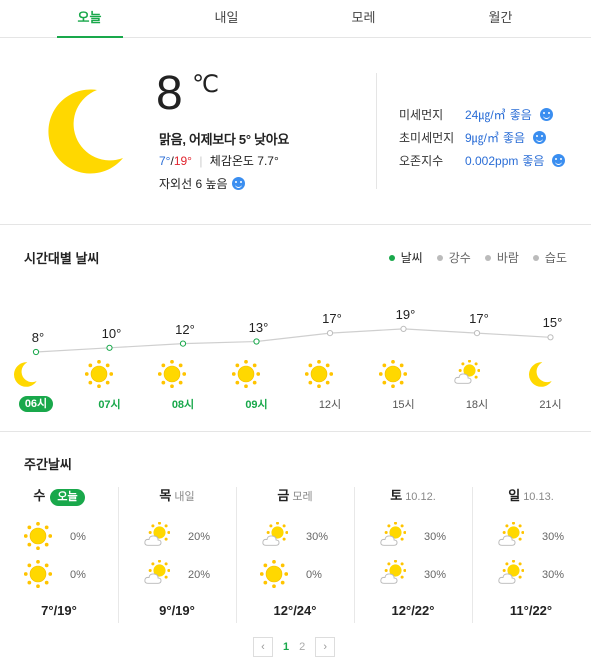 The height and width of the screenshot is (669, 591). I want to click on weekly-day: 일 10.13. 30% 30% 11°/22°, so click(531, 555).